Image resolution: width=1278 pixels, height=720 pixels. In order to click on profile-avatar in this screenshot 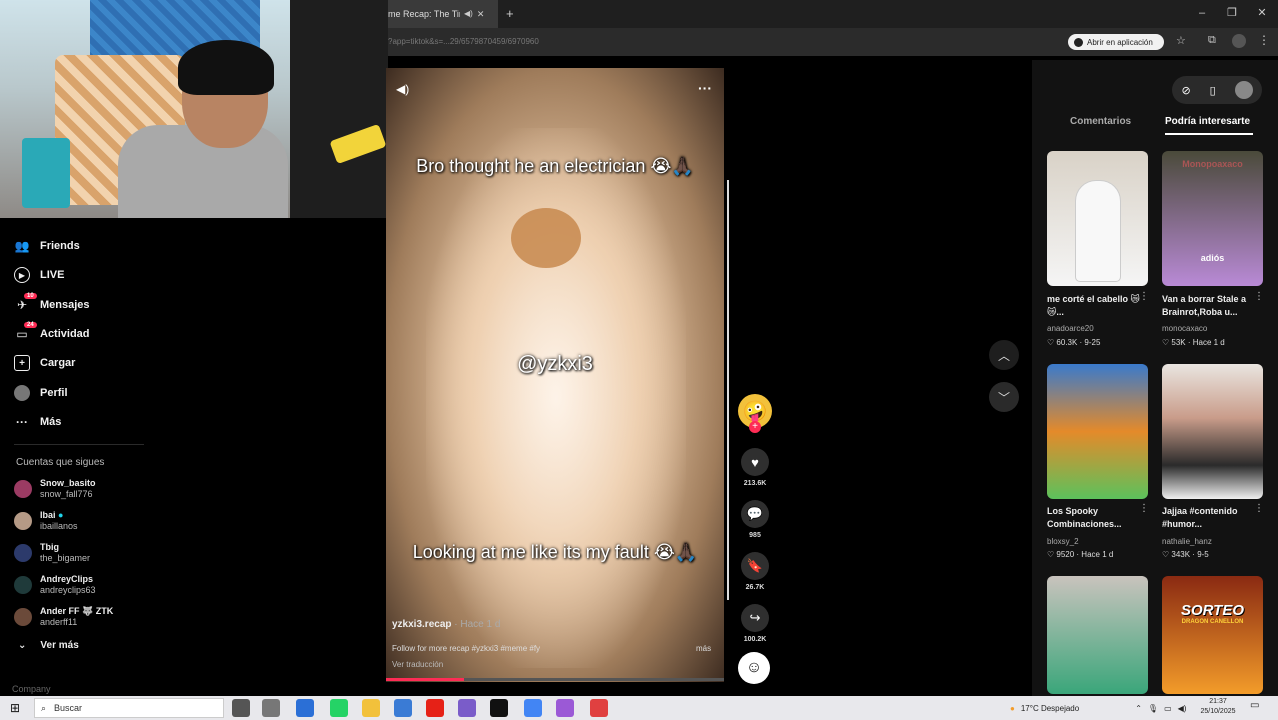, I will do `click(1239, 41)`.